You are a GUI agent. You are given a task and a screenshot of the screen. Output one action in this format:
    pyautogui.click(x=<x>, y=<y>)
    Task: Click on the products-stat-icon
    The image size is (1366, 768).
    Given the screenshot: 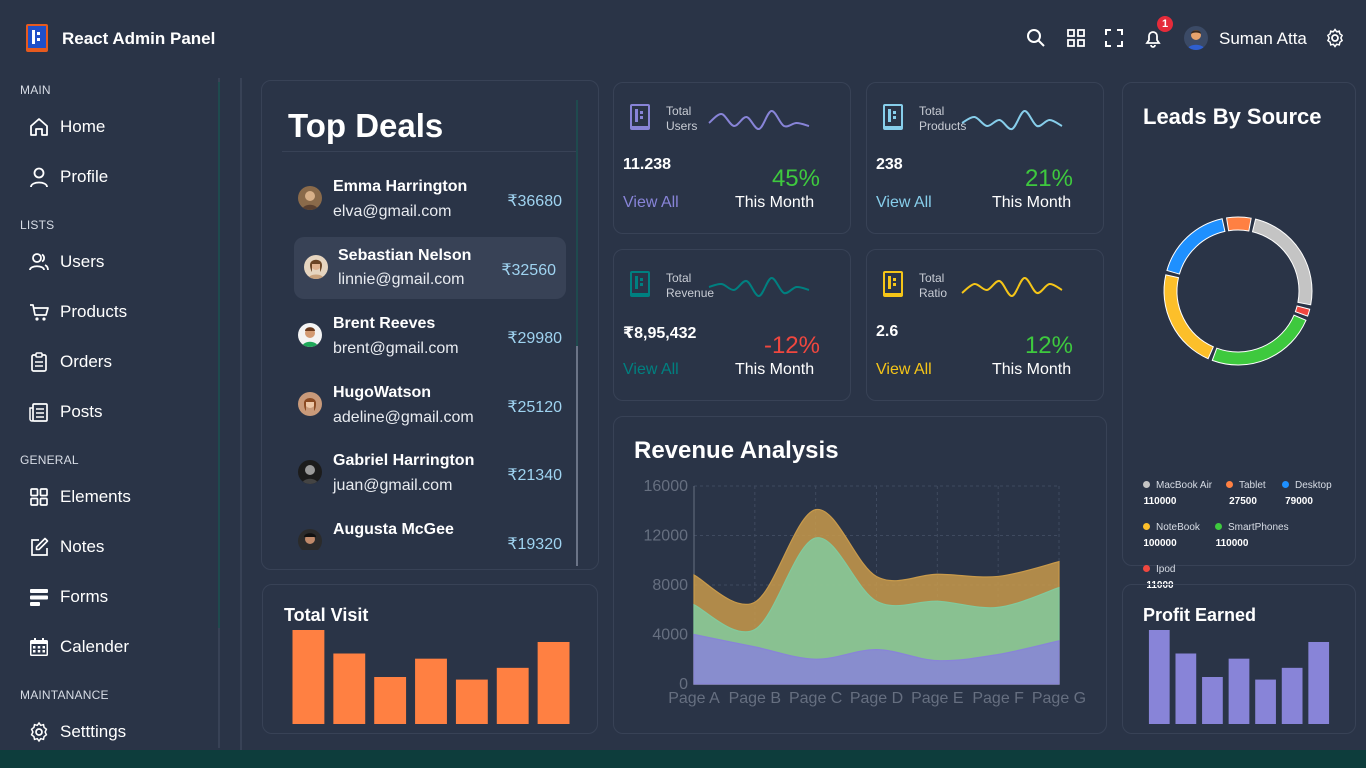 What is the action you would take?
    pyautogui.click(x=893, y=117)
    